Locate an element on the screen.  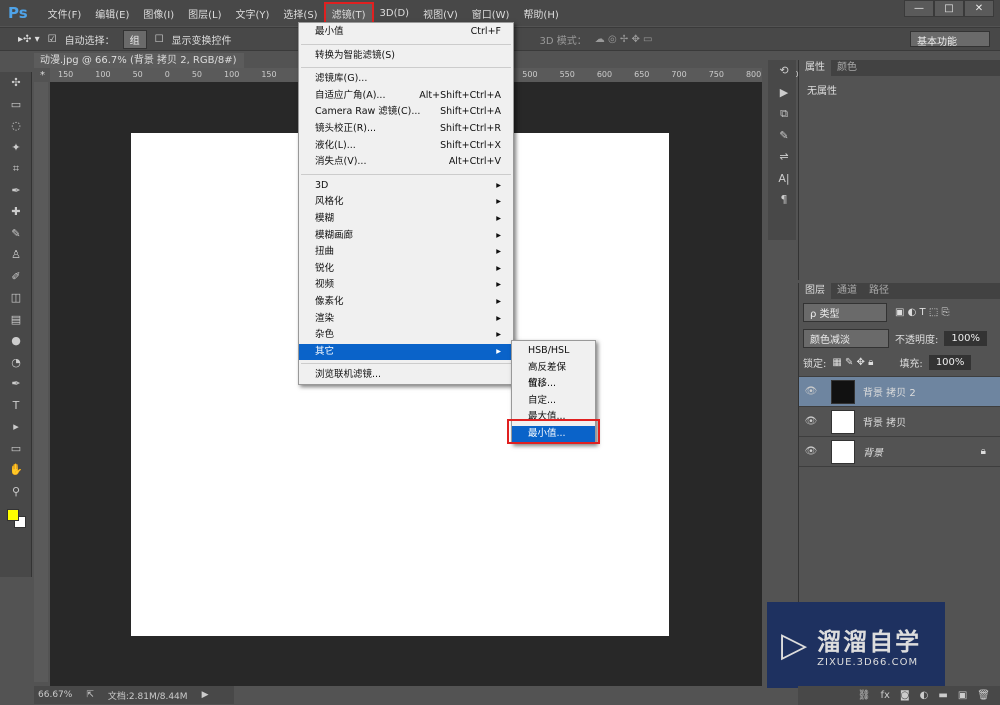
menu-item: 其它 ▸ is located at coordinates (406, 352).